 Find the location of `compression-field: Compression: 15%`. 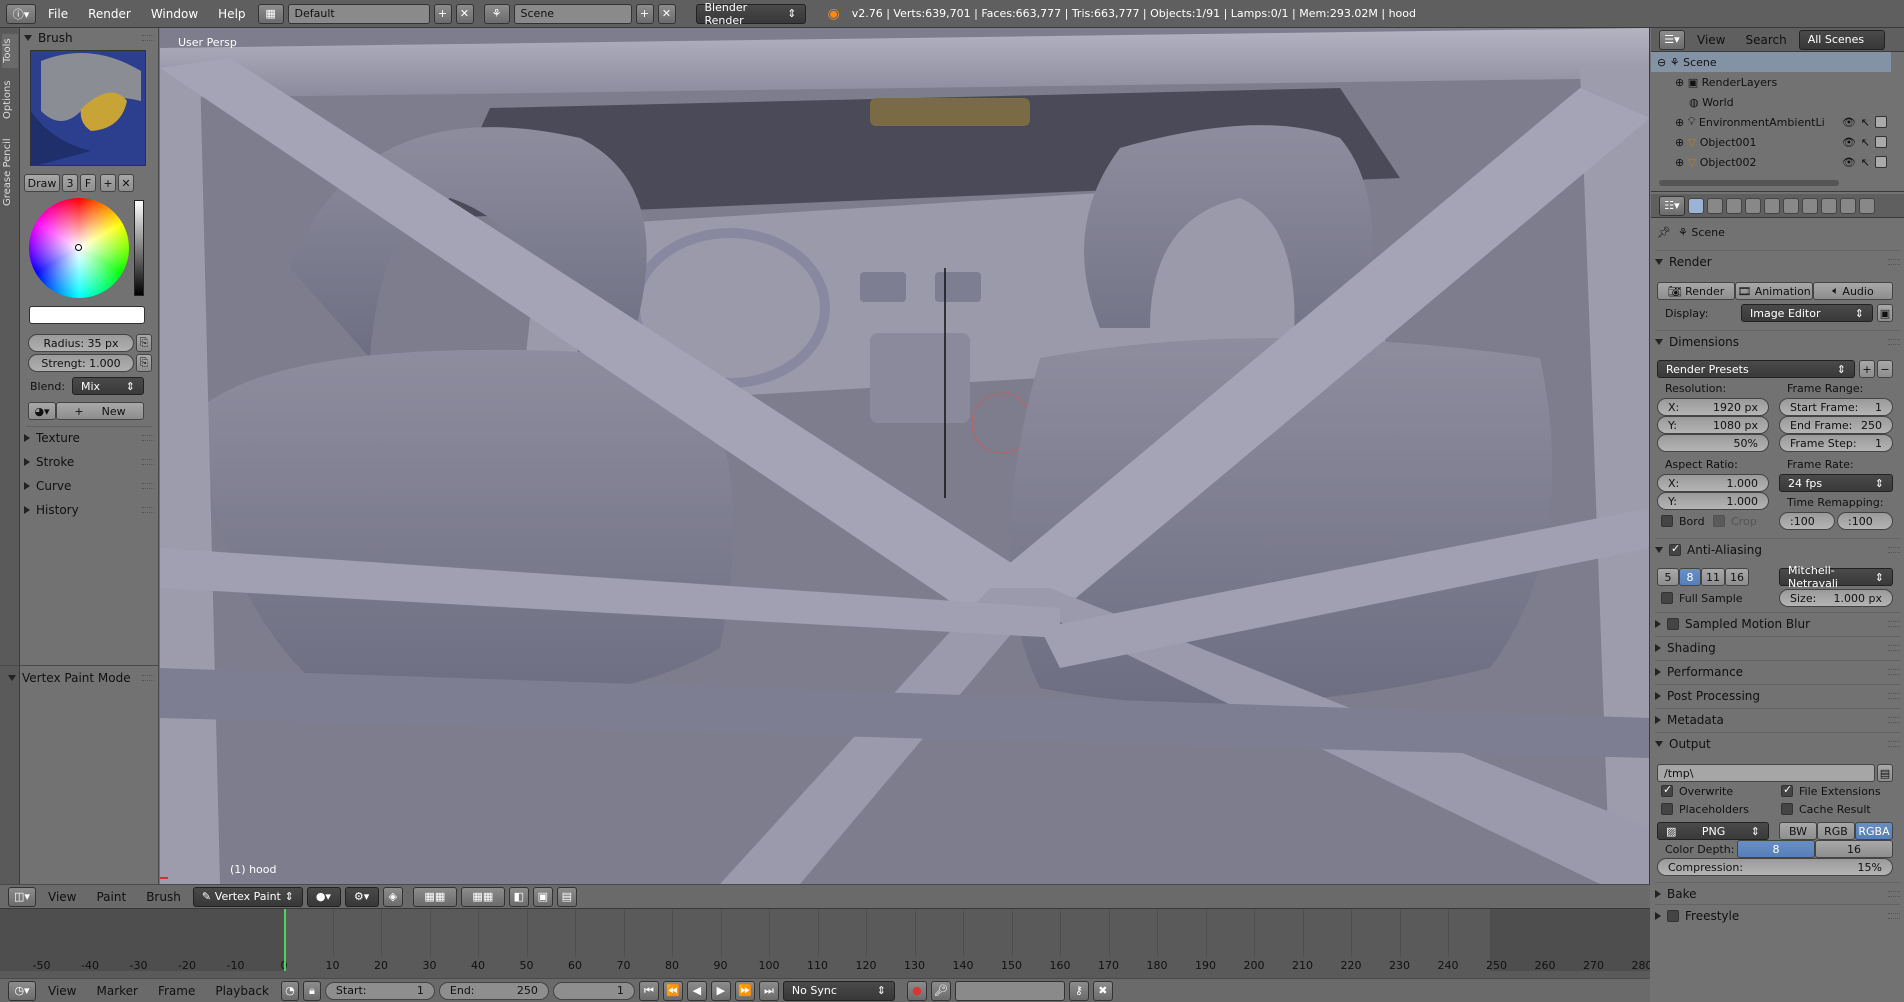

compression-field: Compression: 15% is located at coordinates (1775, 867).